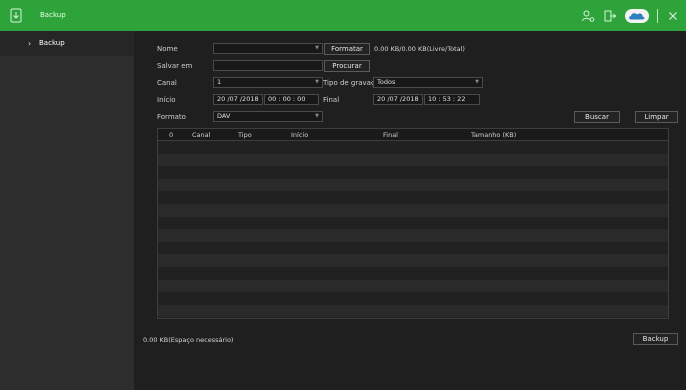  I want to click on intelbras-cloud-icon, so click(637, 15).